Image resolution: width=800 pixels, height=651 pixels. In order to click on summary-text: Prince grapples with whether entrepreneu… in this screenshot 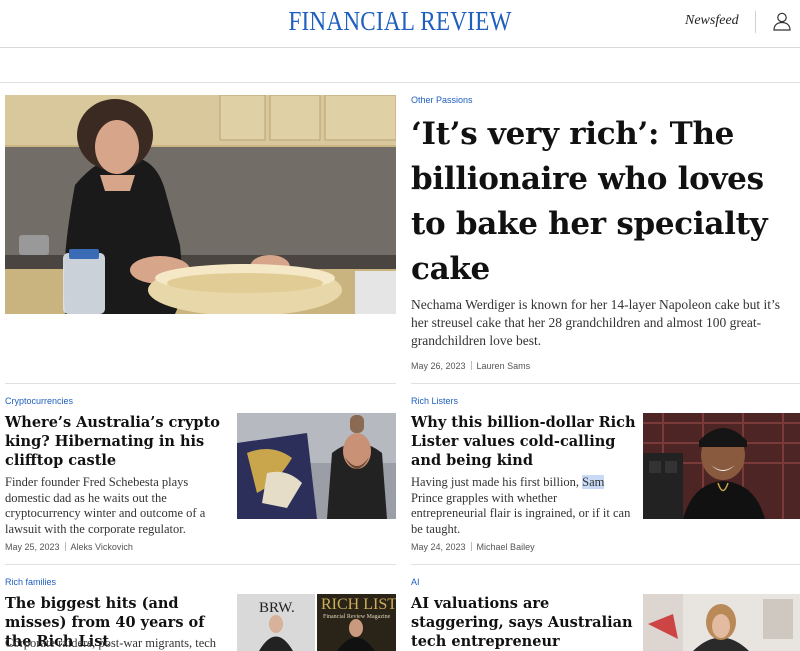, I will do `click(521, 513)`.